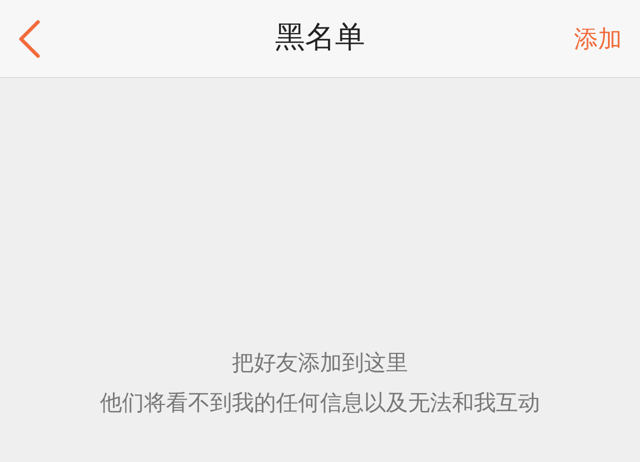 The image size is (640, 462). I want to click on add-button: 添加, so click(598, 38).